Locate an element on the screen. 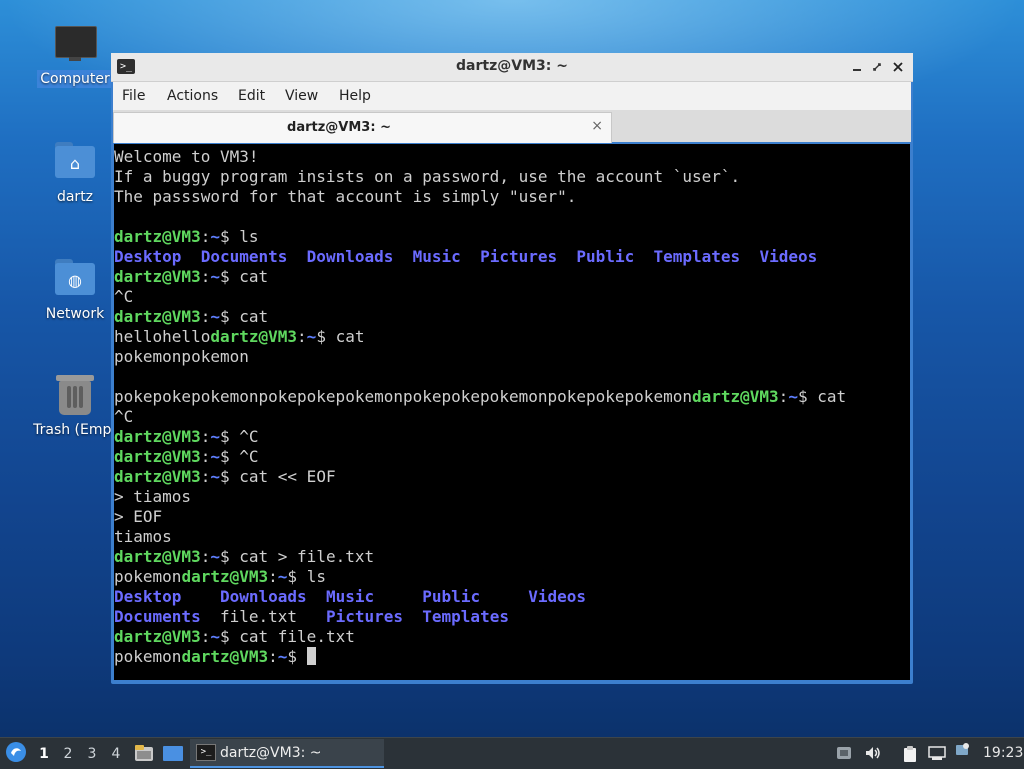  menu-bar: File Actions Edit View Help is located at coordinates (512, 96).